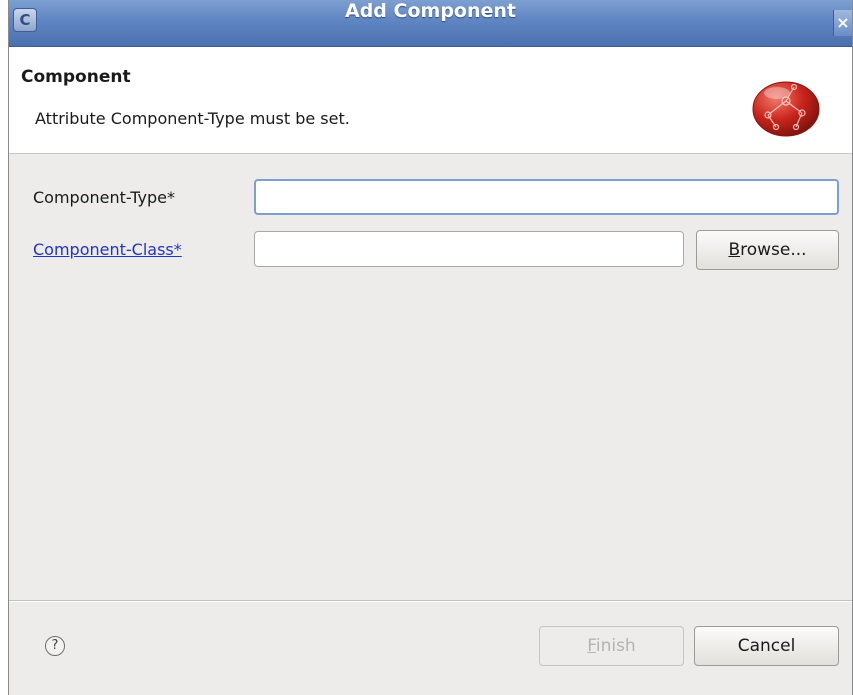  I want to click on banner-title: Component, so click(76, 77).